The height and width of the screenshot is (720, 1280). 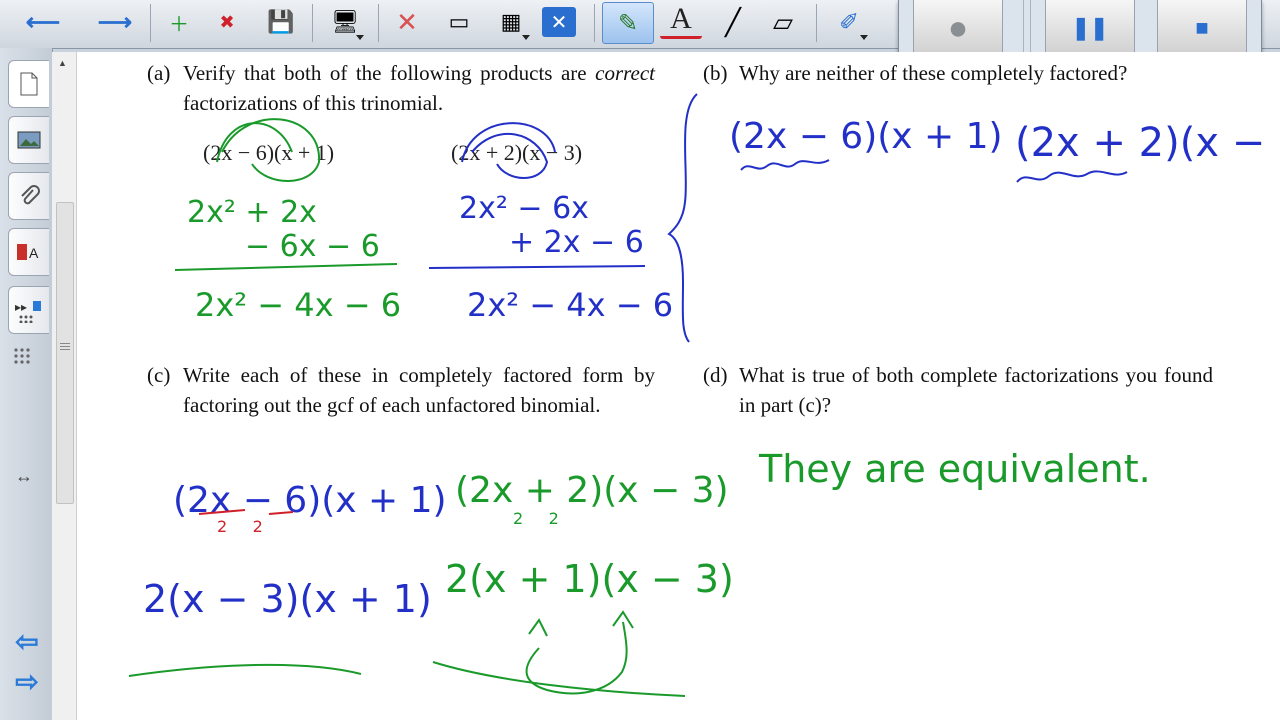 What do you see at coordinates (286, 267) in the screenshot?
I see `ink-a-left-sum-line` at bounding box center [286, 267].